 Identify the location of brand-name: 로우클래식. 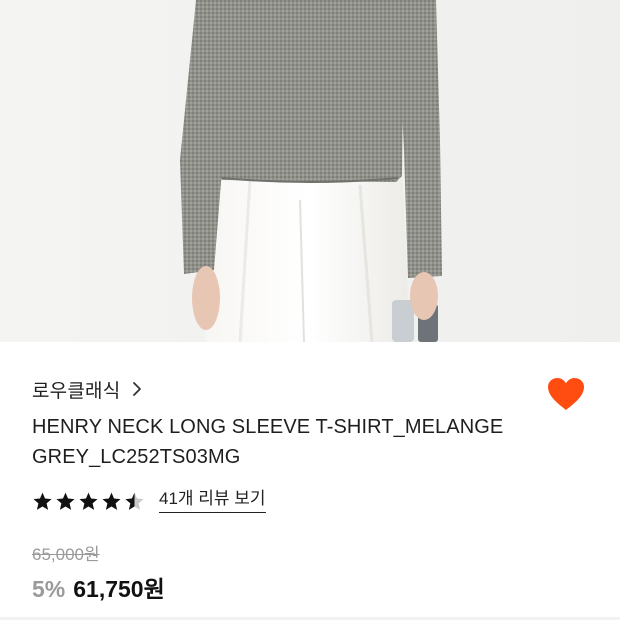
(76, 391).